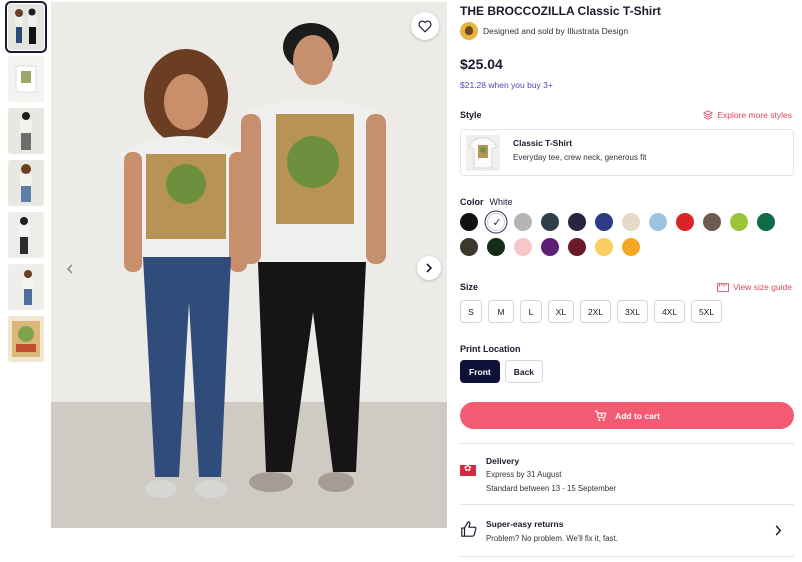 Image resolution: width=802 pixels, height=562 pixels. Describe the element at coordinates (556, 31) in the screenshot. I see `seller-text: Designed and sold by Illustrata Design` at that location.